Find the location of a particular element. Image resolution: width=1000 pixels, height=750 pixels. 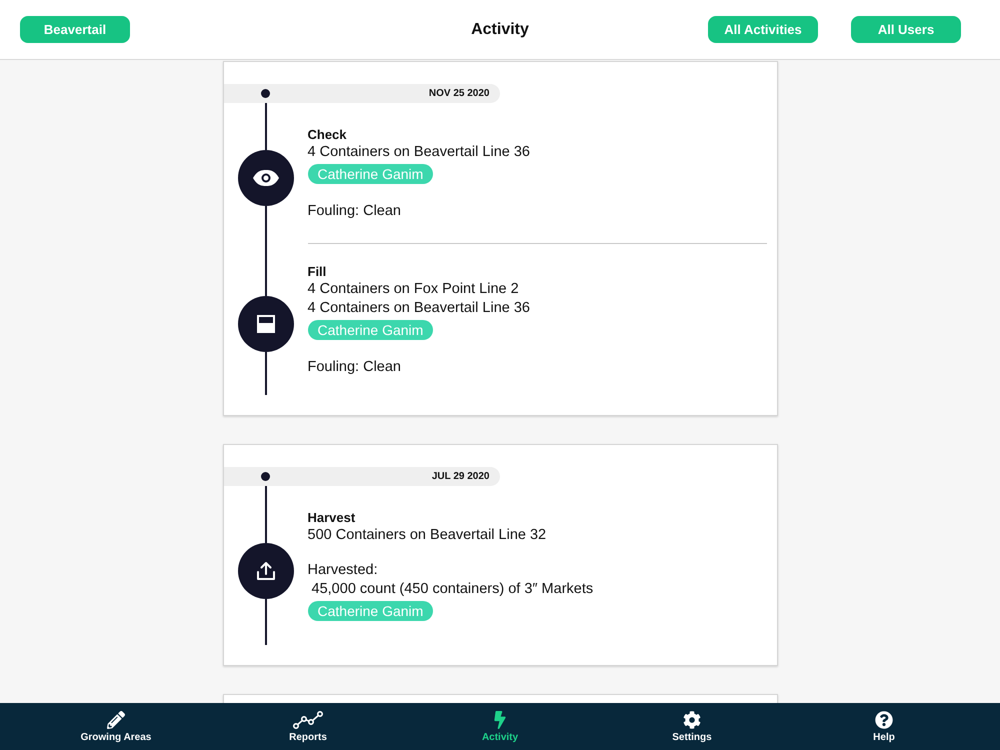

activity-title: Fill is located at coordinates (317, 271).